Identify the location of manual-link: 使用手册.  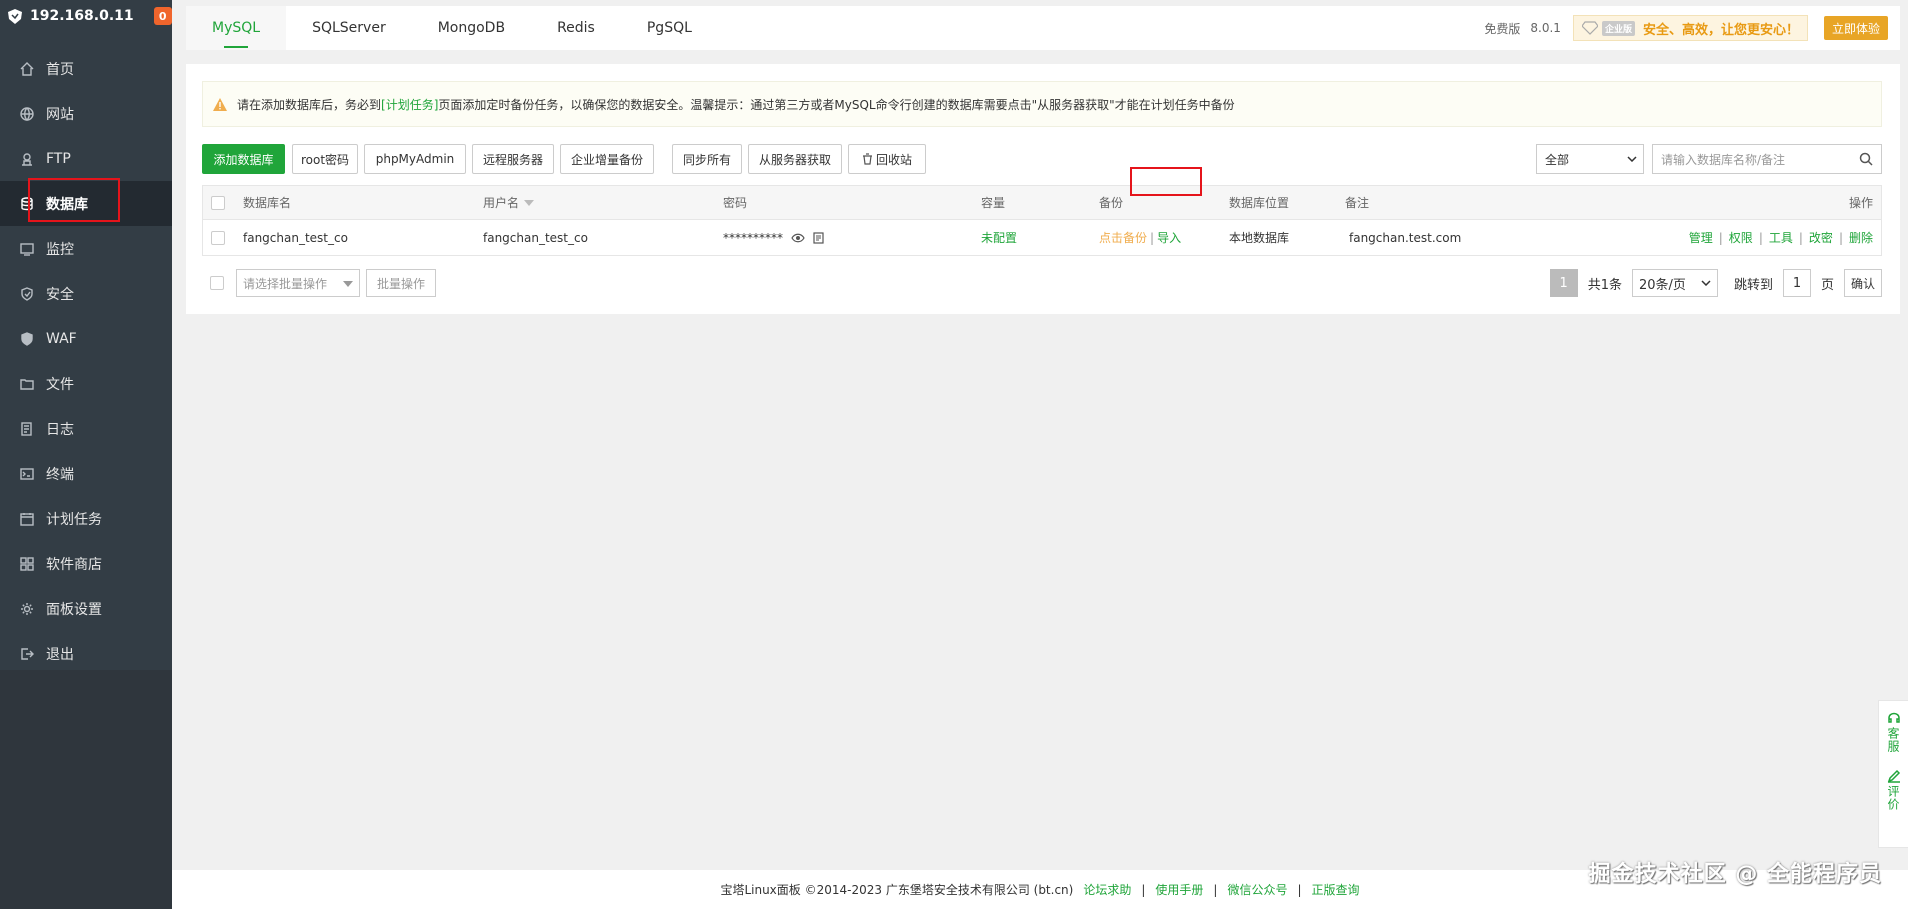
(1179, 889).